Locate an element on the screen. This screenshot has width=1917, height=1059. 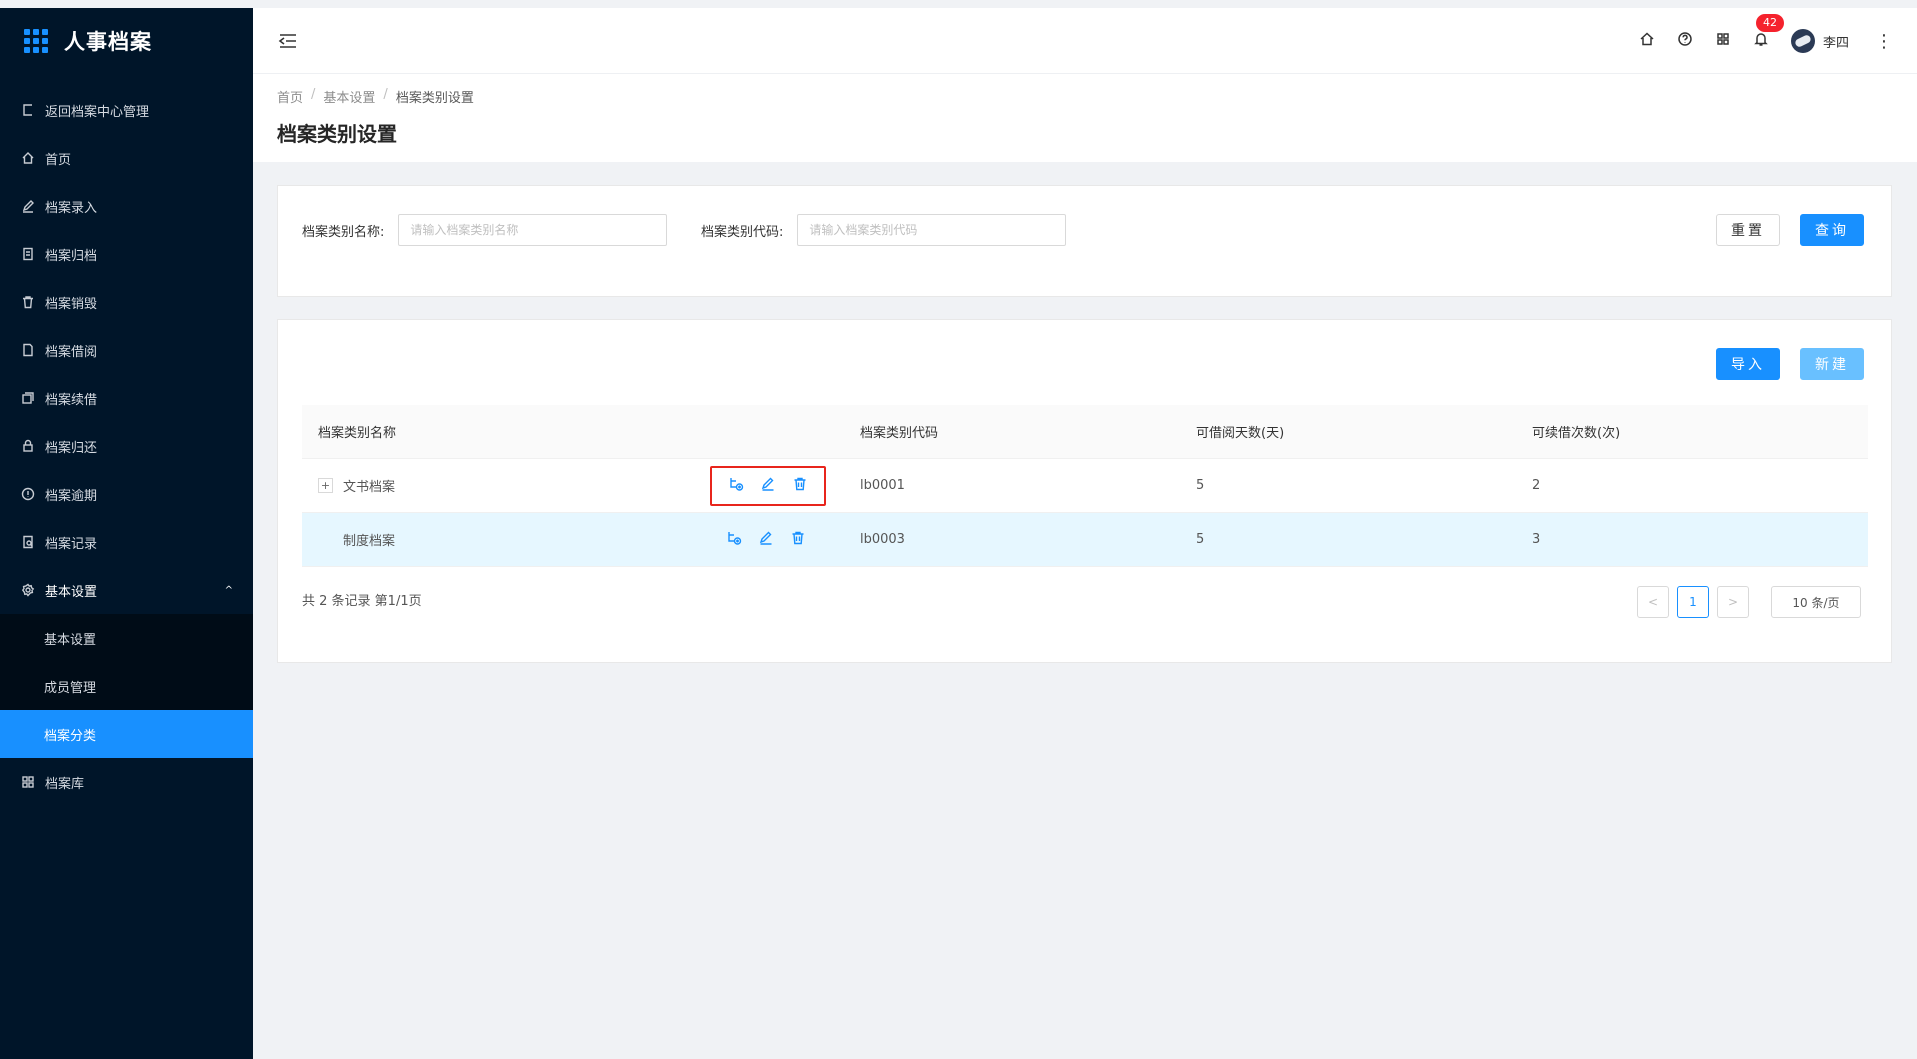
sidebar-subitem-basic: 基本设置 is located at coordinates (126, 638).